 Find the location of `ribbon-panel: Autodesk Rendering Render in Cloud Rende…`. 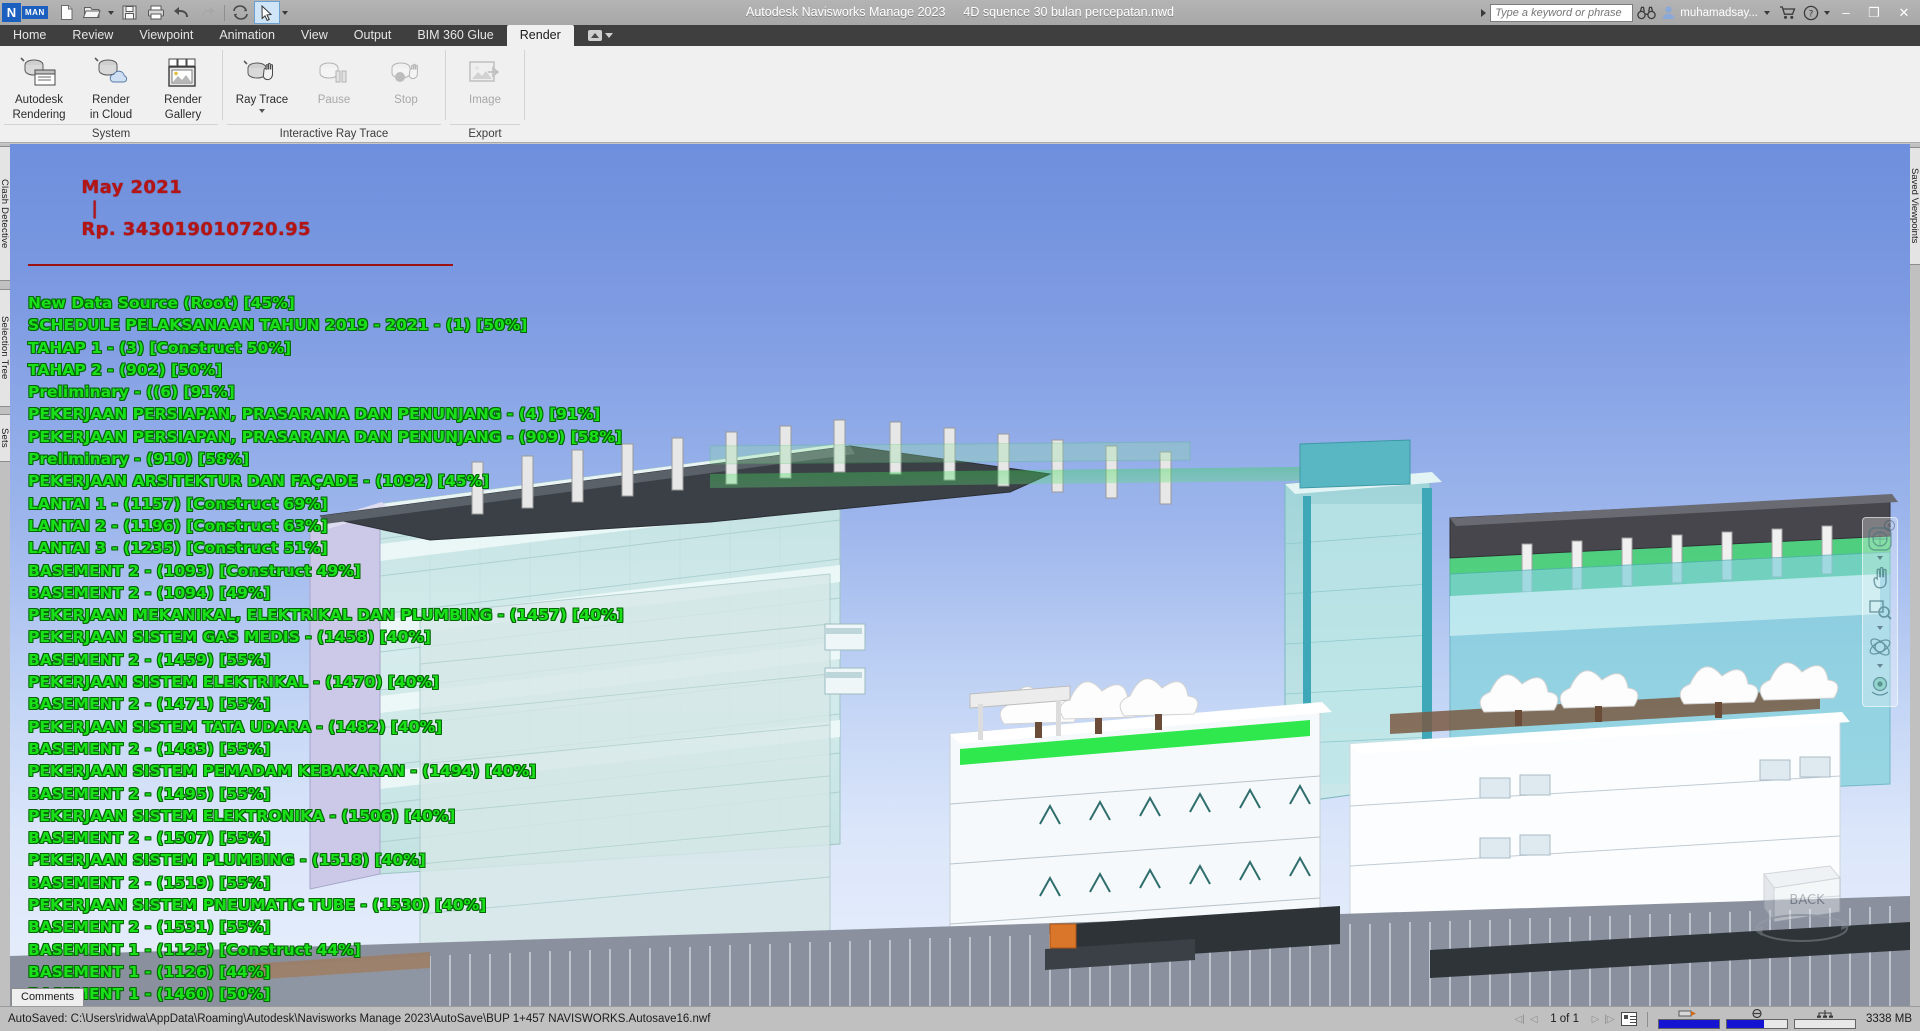

ribbon-panel: Autodesk Rendering Render in Cloud Rende… is located at coordinates (960, 94).